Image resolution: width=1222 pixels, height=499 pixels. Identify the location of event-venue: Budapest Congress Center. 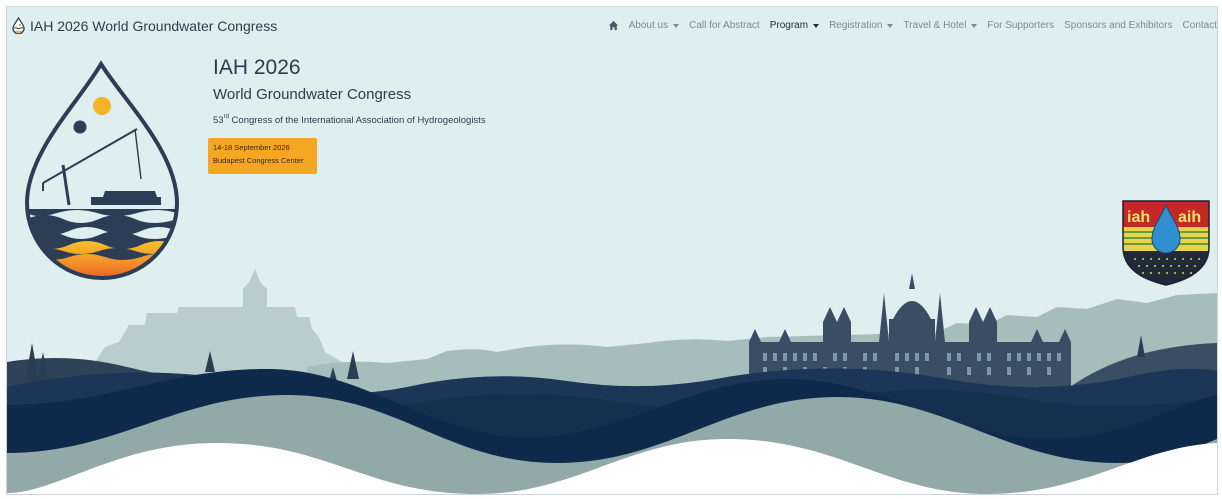
(258, 160).